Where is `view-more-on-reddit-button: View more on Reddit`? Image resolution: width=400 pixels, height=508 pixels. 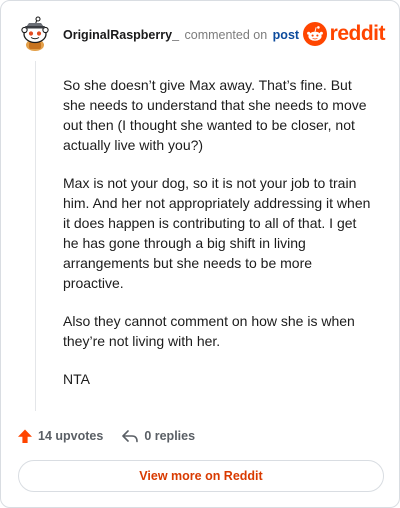
view-more-on-reddit-button: View more on Reddit is located at coordinates (201, 476).